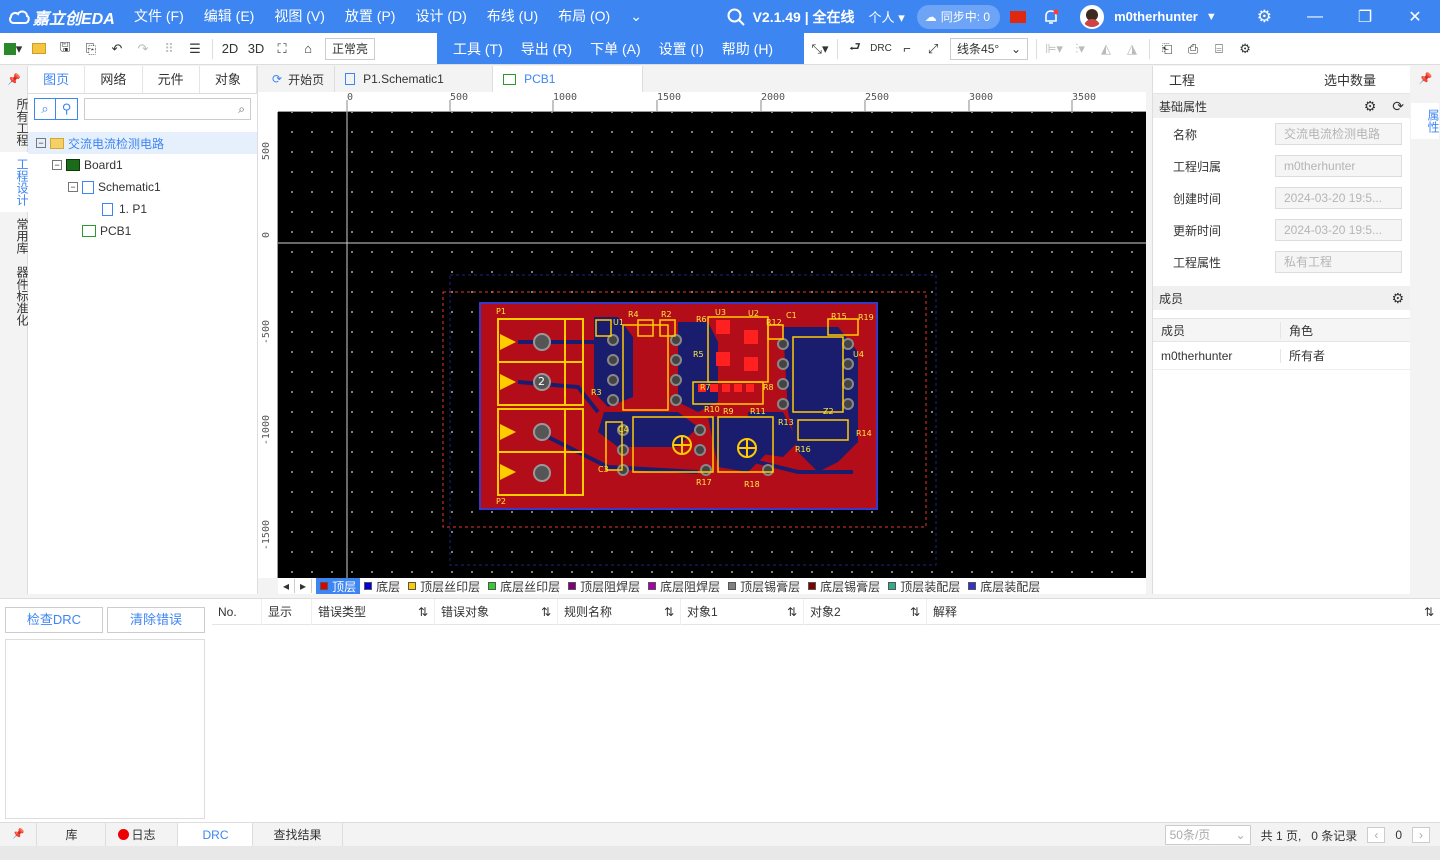 This screenshot has height=860, width=1440. I want to click on tree-item-board: − Board1, so click(142, 165).